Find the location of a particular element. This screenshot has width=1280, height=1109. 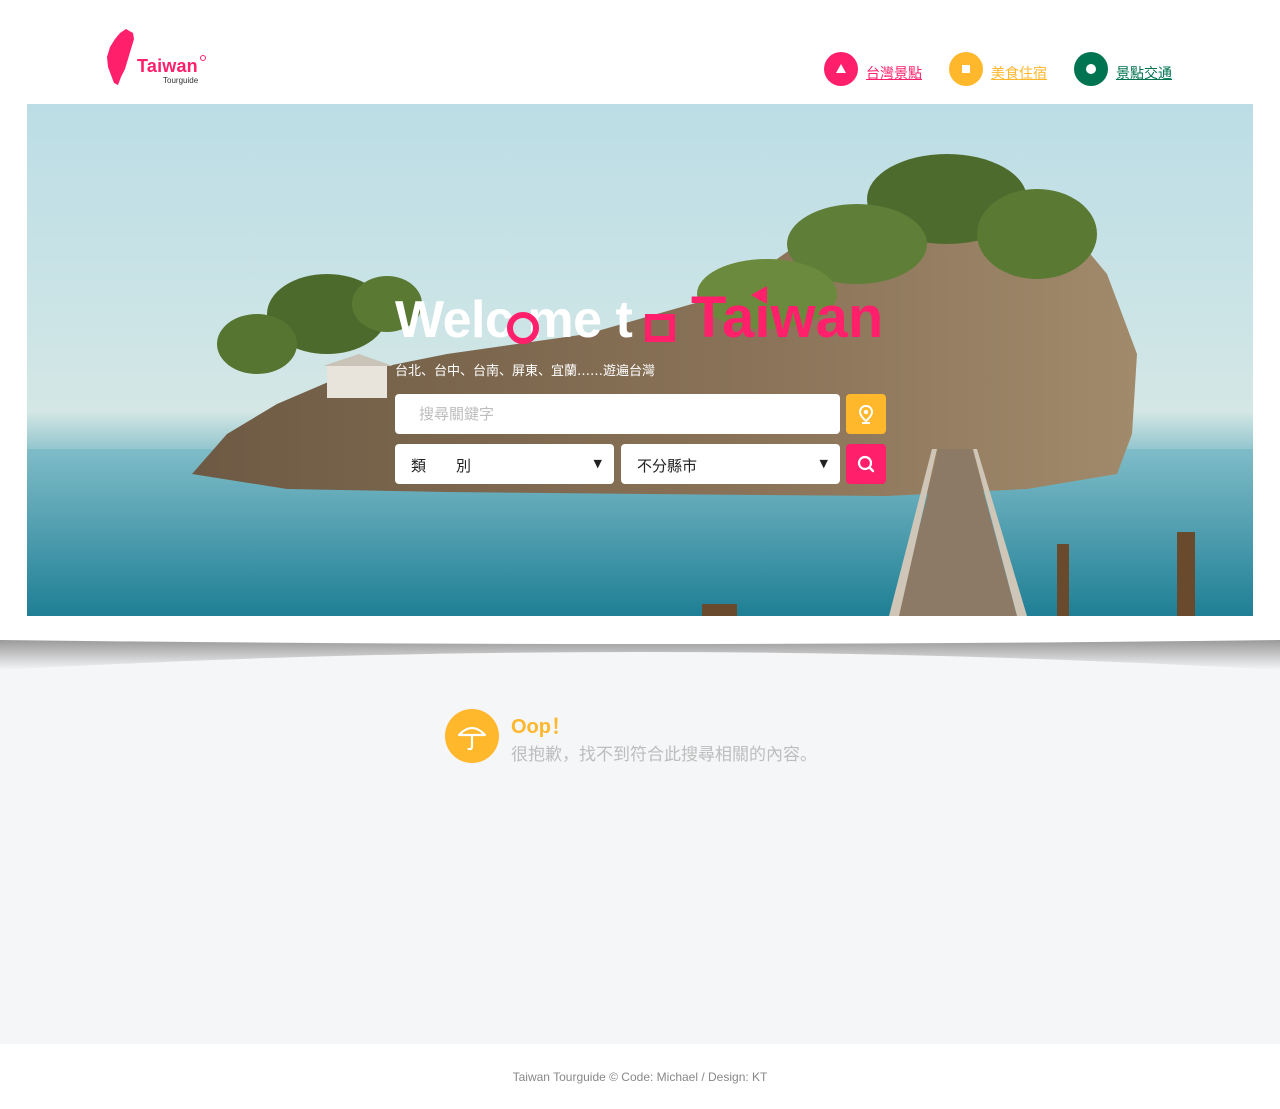

search-input is located at coordinates (617, 414).